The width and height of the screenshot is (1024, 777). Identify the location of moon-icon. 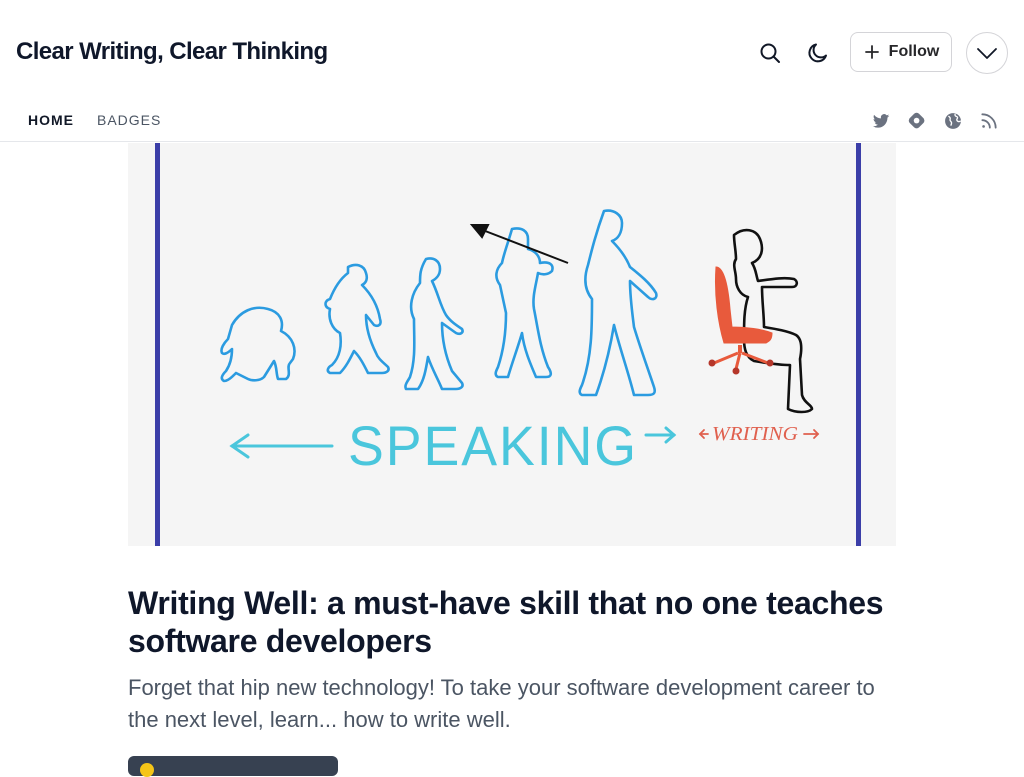
(817, 53).